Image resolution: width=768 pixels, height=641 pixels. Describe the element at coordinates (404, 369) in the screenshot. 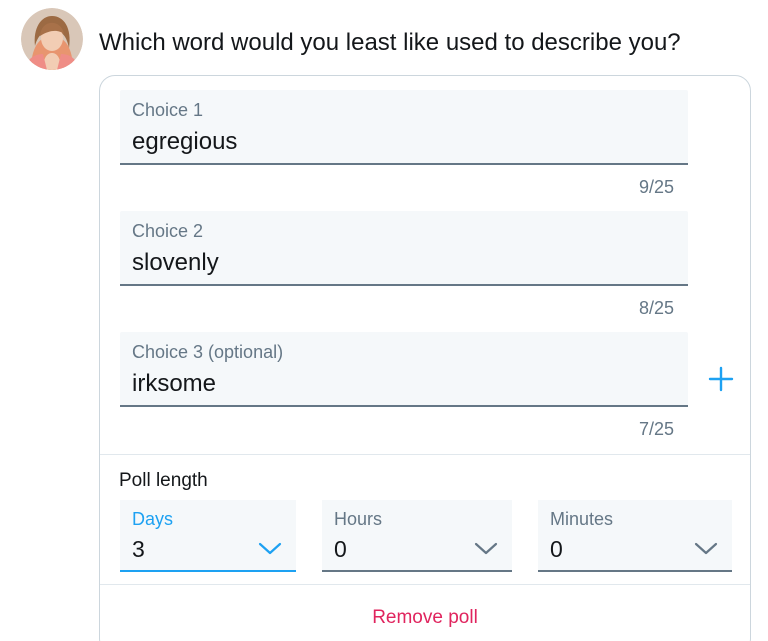

I see `choice-3-field: Choice 3 (optional) irksome` at that location.